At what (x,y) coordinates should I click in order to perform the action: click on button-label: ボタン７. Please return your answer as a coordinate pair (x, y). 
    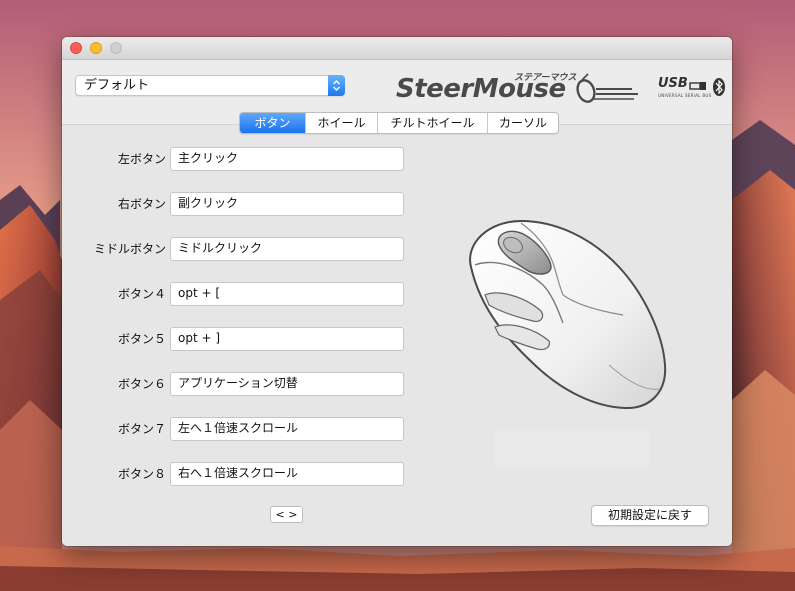
    Looking at the image, I should click on (141, 429).